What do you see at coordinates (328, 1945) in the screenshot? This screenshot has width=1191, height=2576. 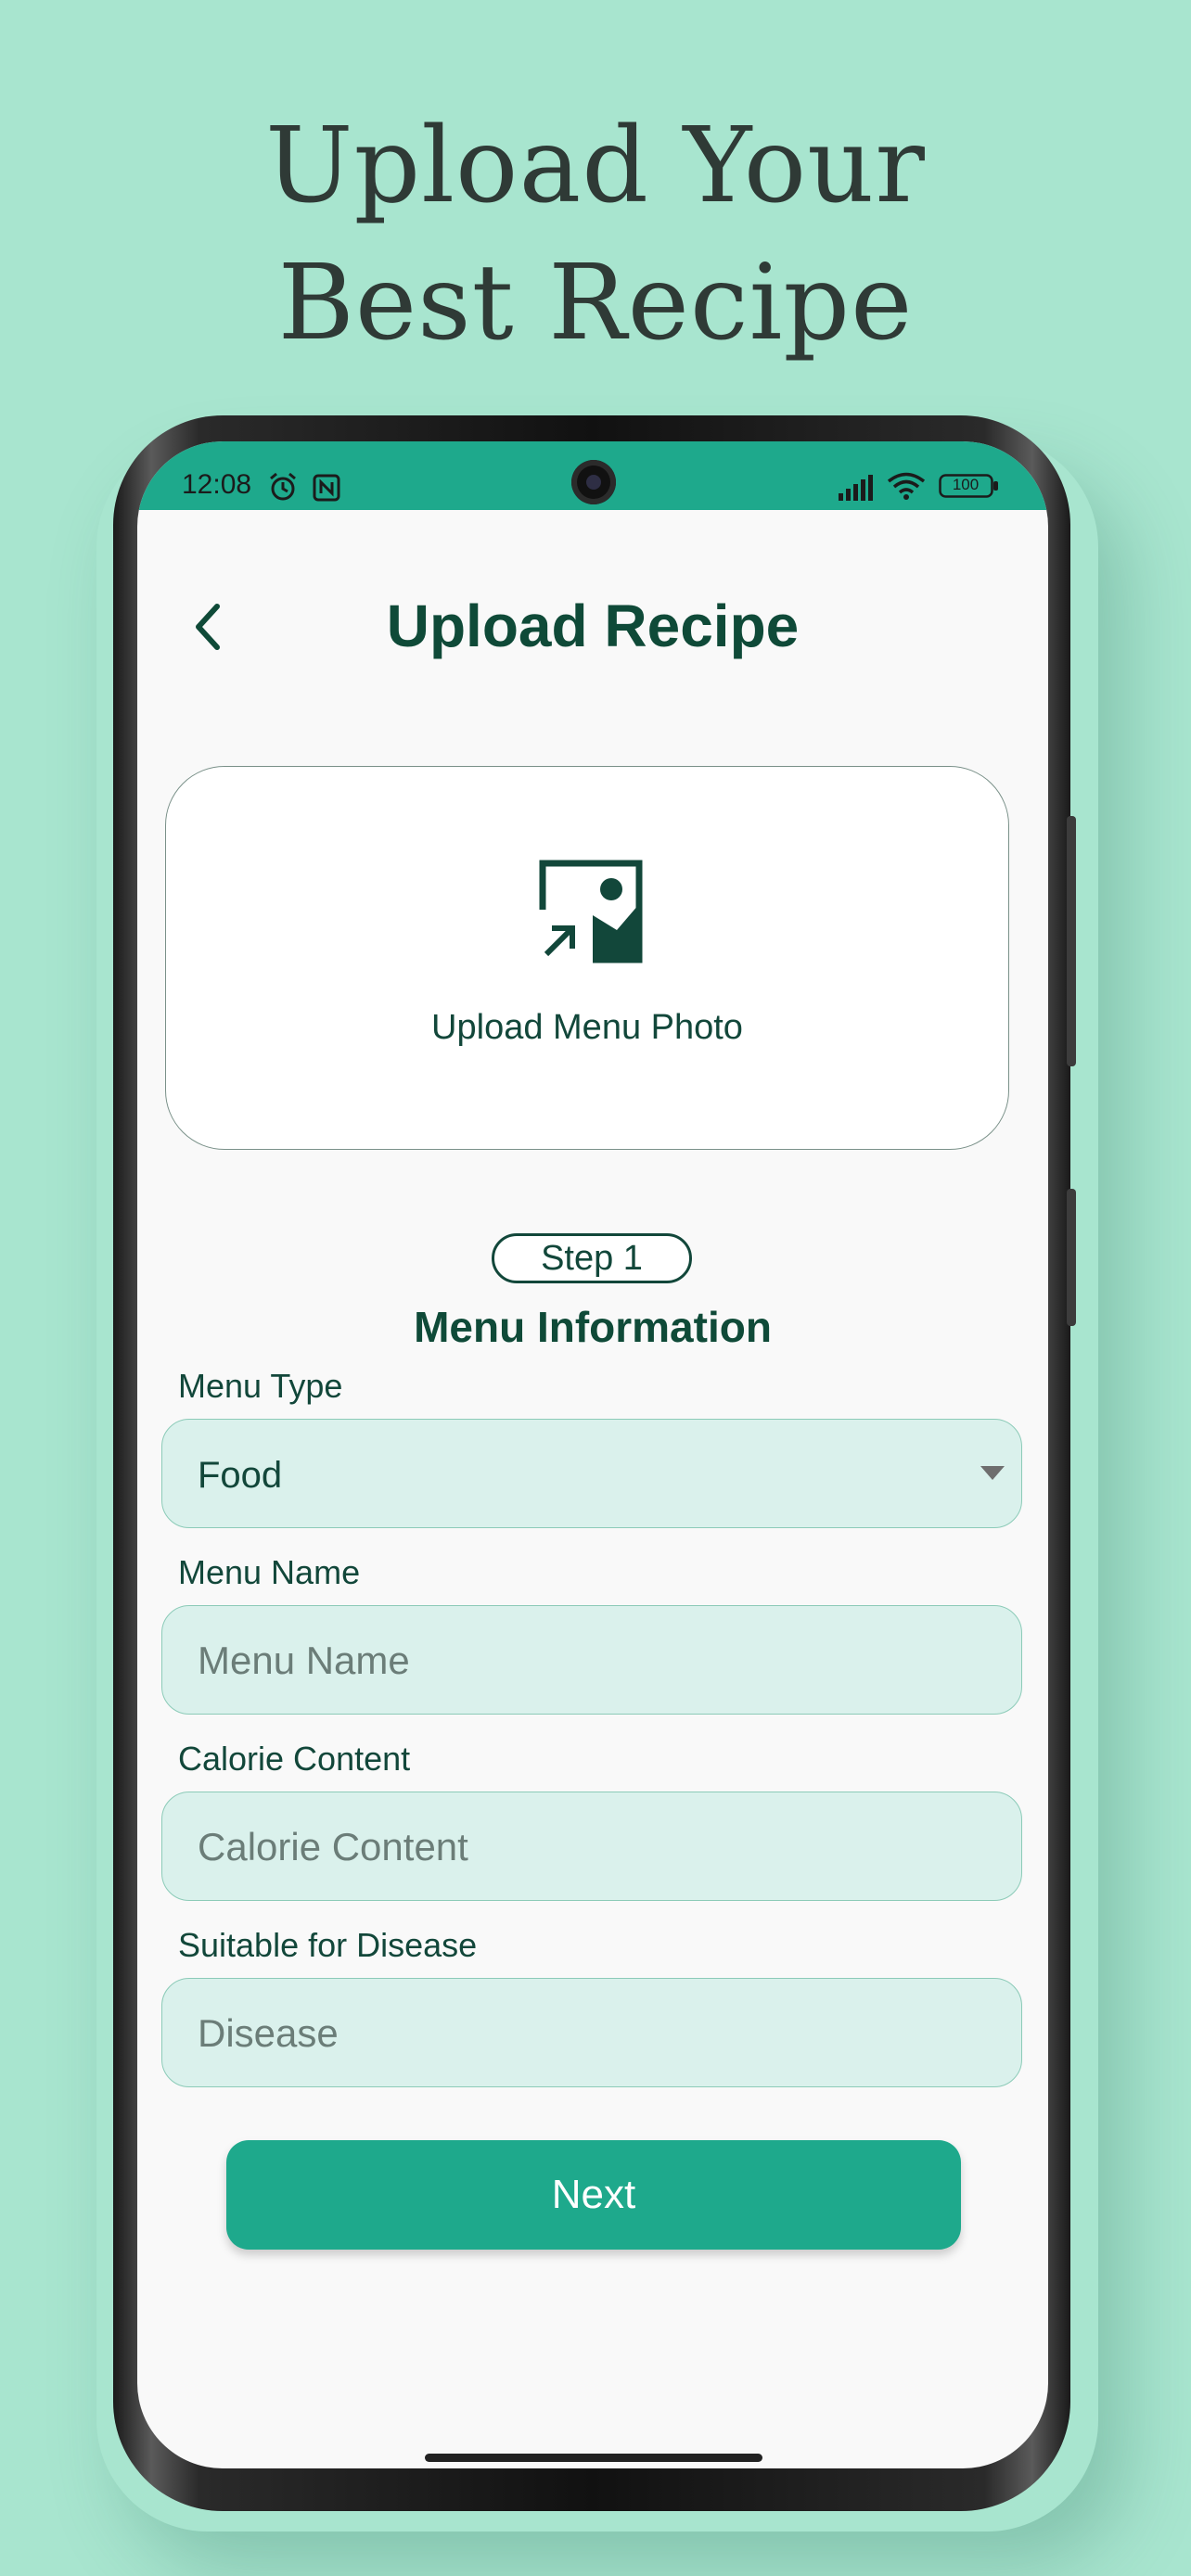 I see `disease-label: Suitable for Disease` at bounding box center [328, 1945].